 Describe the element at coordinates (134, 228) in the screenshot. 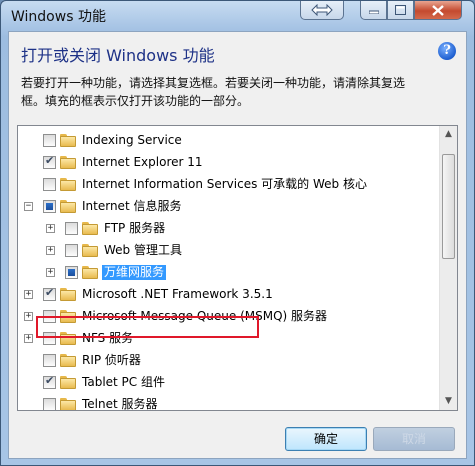

I see `feature-label: FTP 服务器` at that location.